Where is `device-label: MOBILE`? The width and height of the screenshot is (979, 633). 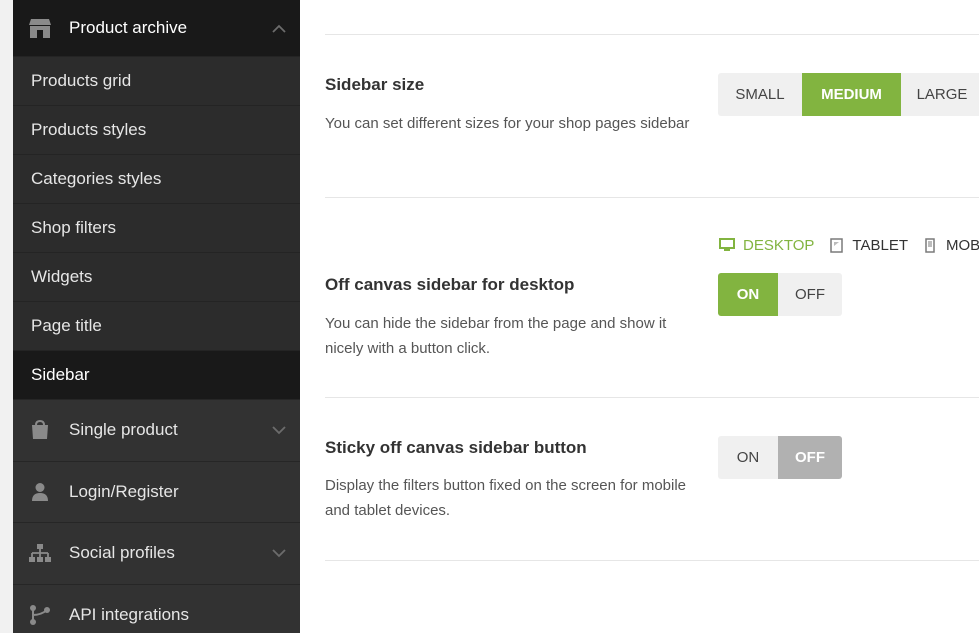
device-label: MOBILE is located at coordinates (962, 245).